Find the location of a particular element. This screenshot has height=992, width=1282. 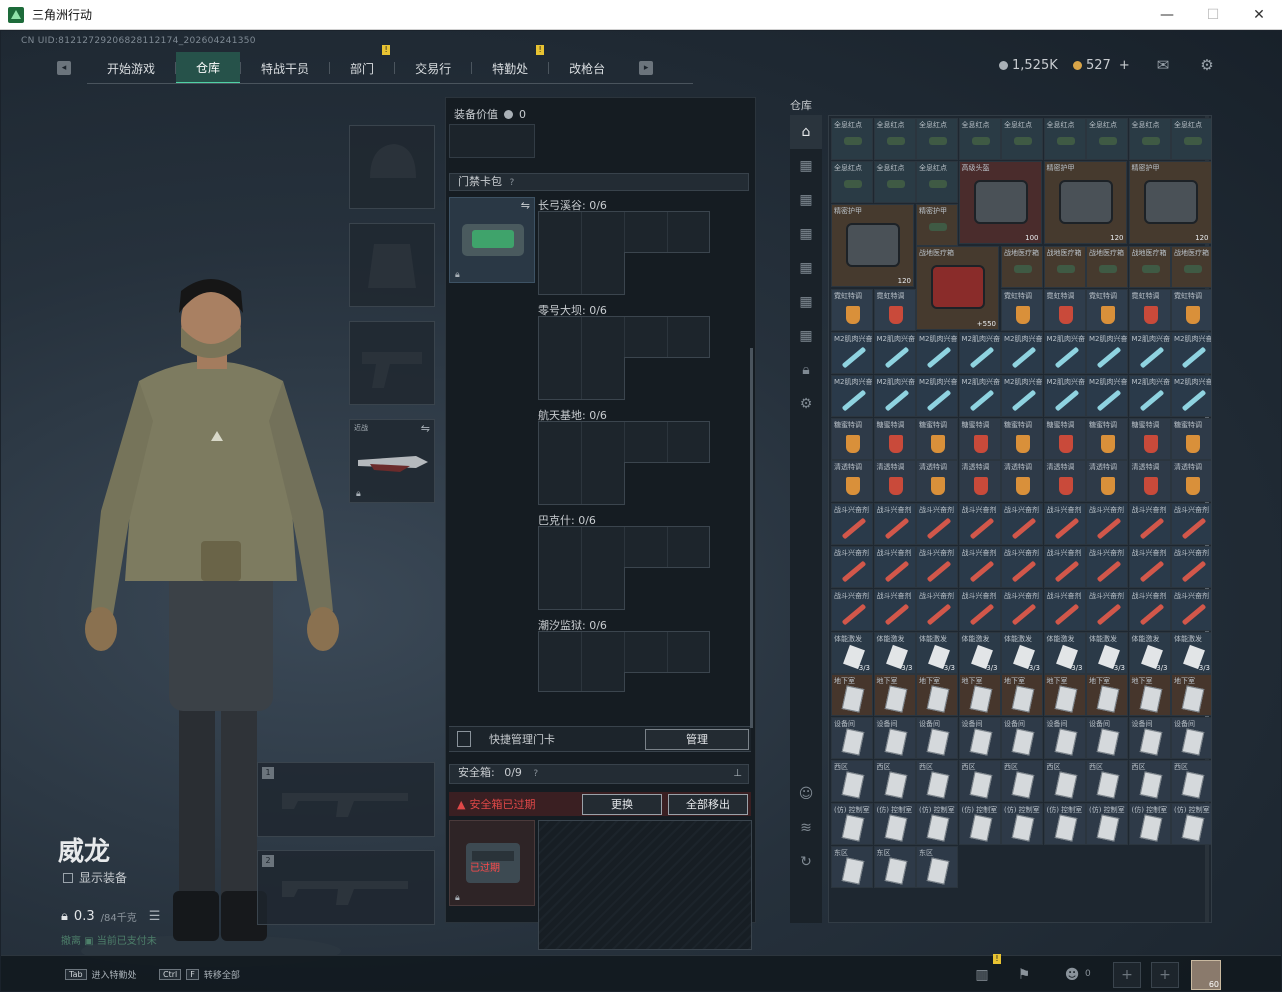

melee-slot: 近战 ⇋ 🔒︎ is located at coordinates (392, 461).